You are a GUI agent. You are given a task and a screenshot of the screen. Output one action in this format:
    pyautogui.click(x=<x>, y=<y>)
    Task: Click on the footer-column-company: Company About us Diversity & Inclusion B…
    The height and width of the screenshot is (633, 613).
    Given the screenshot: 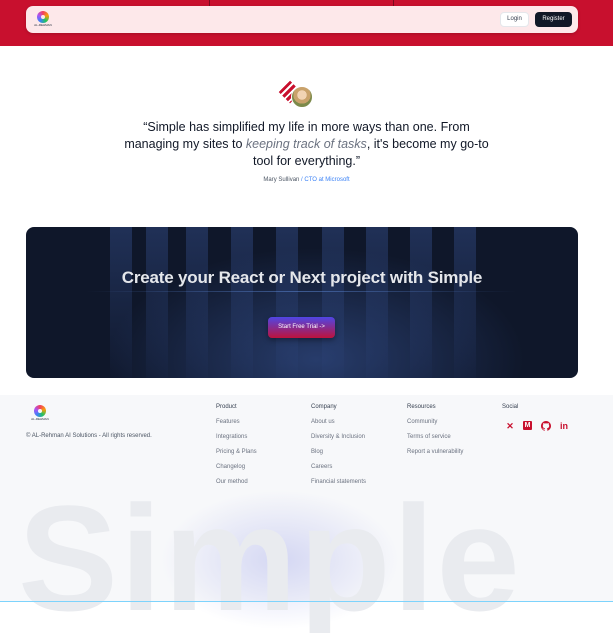 What is the action you would take?
    pyautogui.click(x=338, y=449)
    